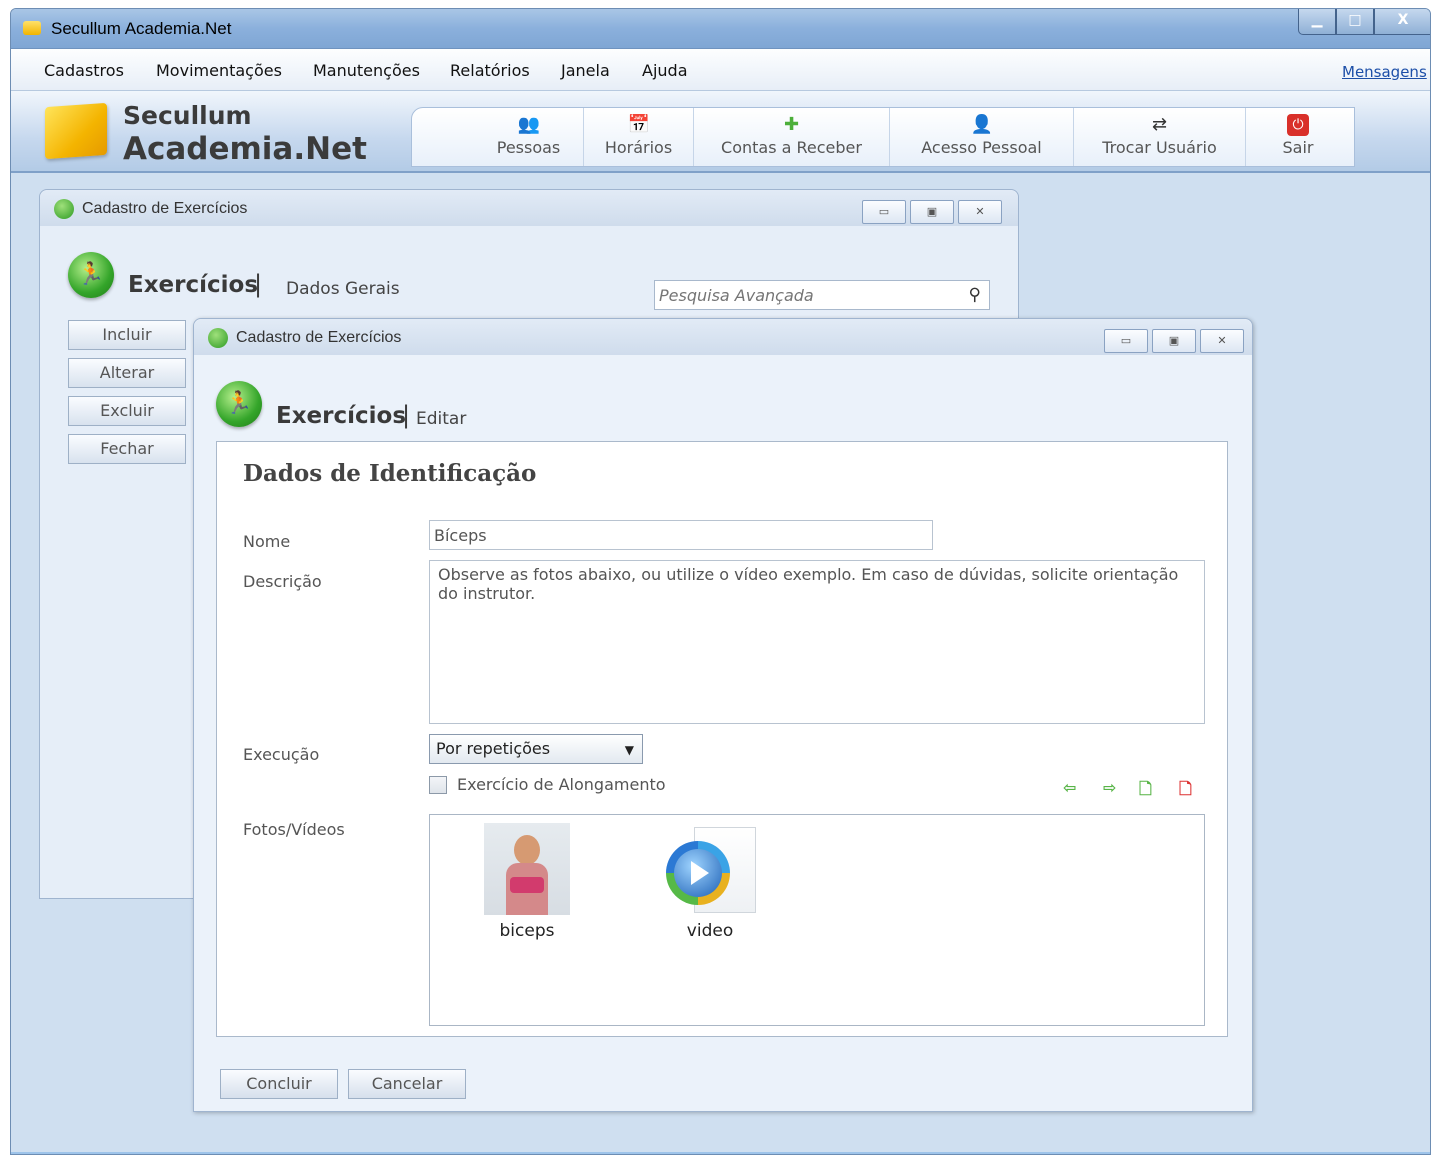 This screenshot has height=1155, width=1431. What do you see at coordinates (561, 784) in the screenshot?
I see `alongamento-label: Exercício de Alongamento` at bounding box center [561, 784].